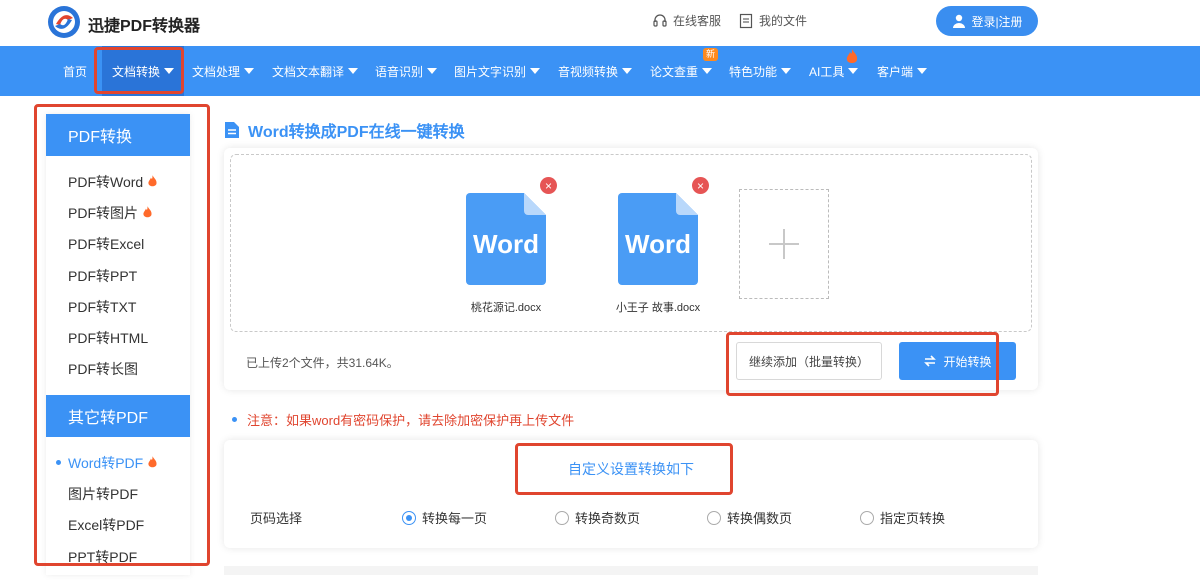  I want to click on online-service-link: 在线客服, so click(686, 20).